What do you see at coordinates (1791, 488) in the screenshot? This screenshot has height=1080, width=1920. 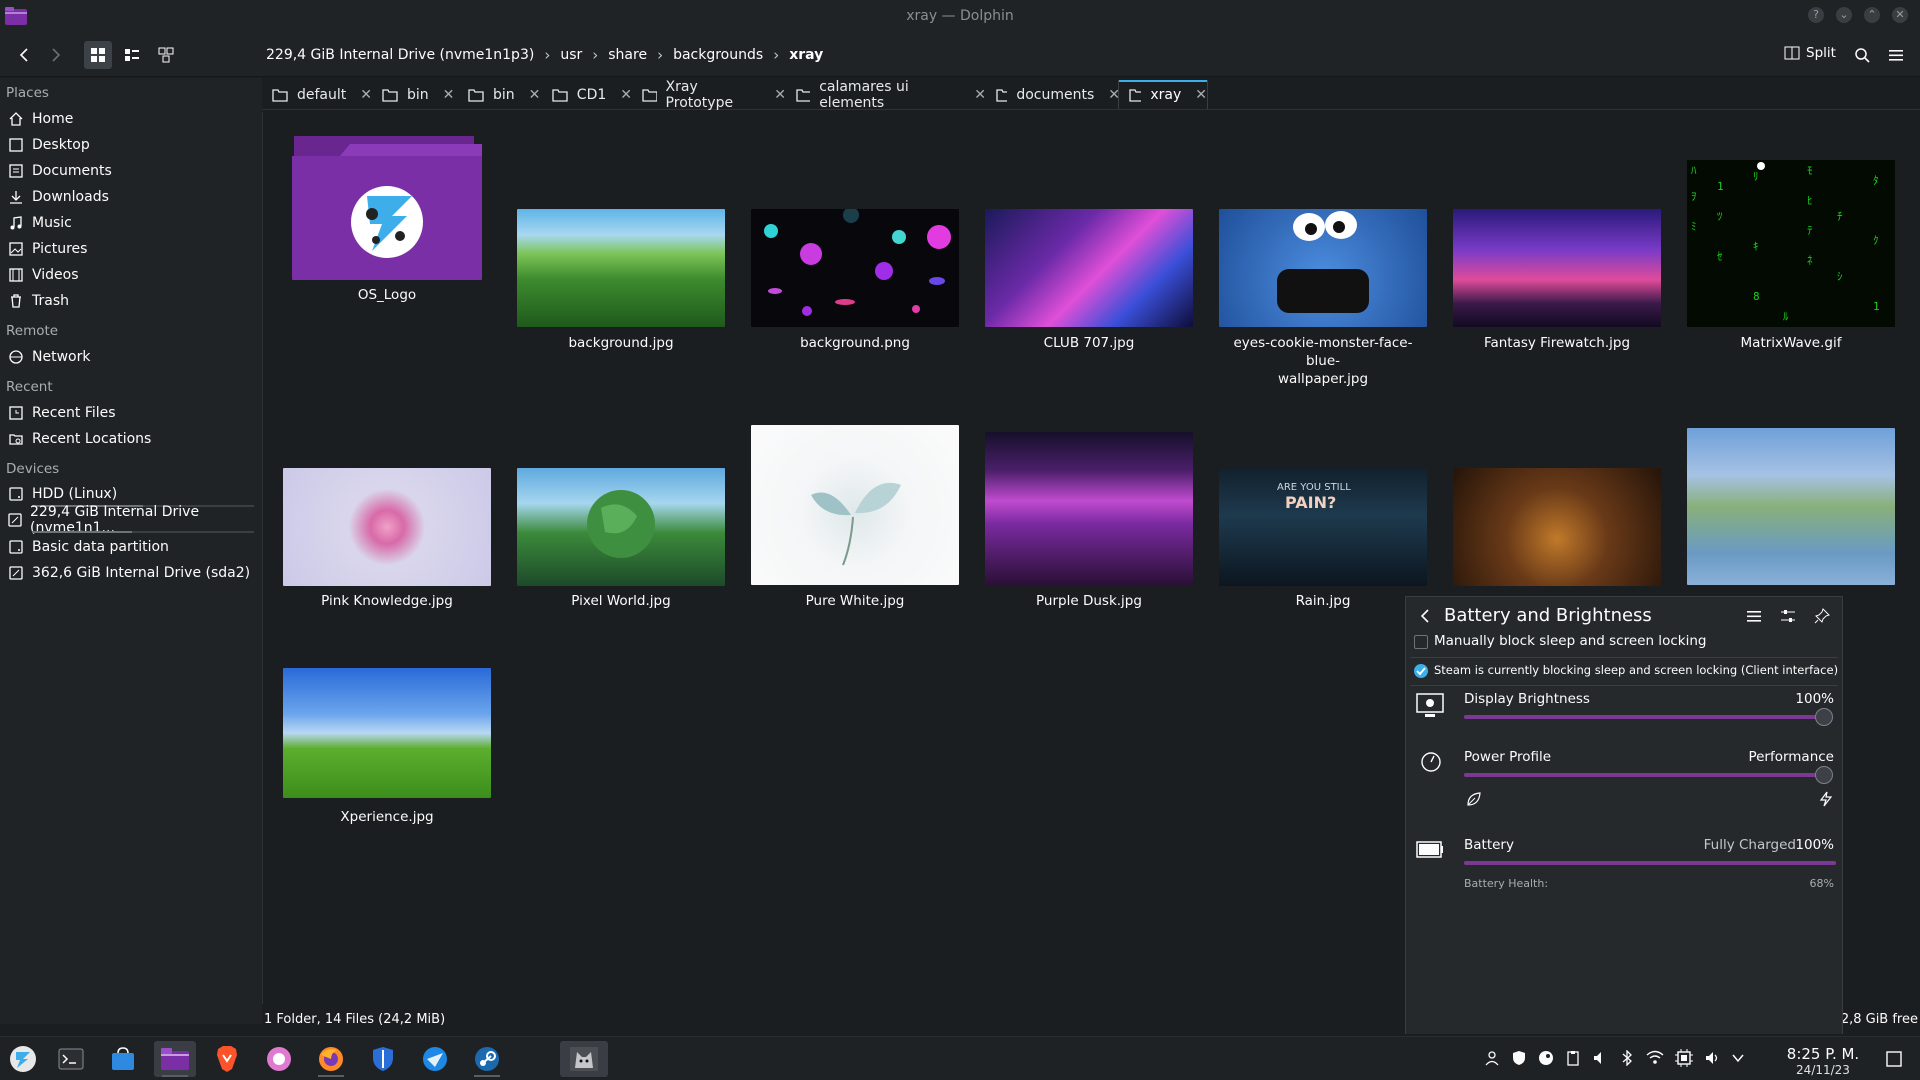 I see `file-item-cliff` at bounding box center [1791, 488].